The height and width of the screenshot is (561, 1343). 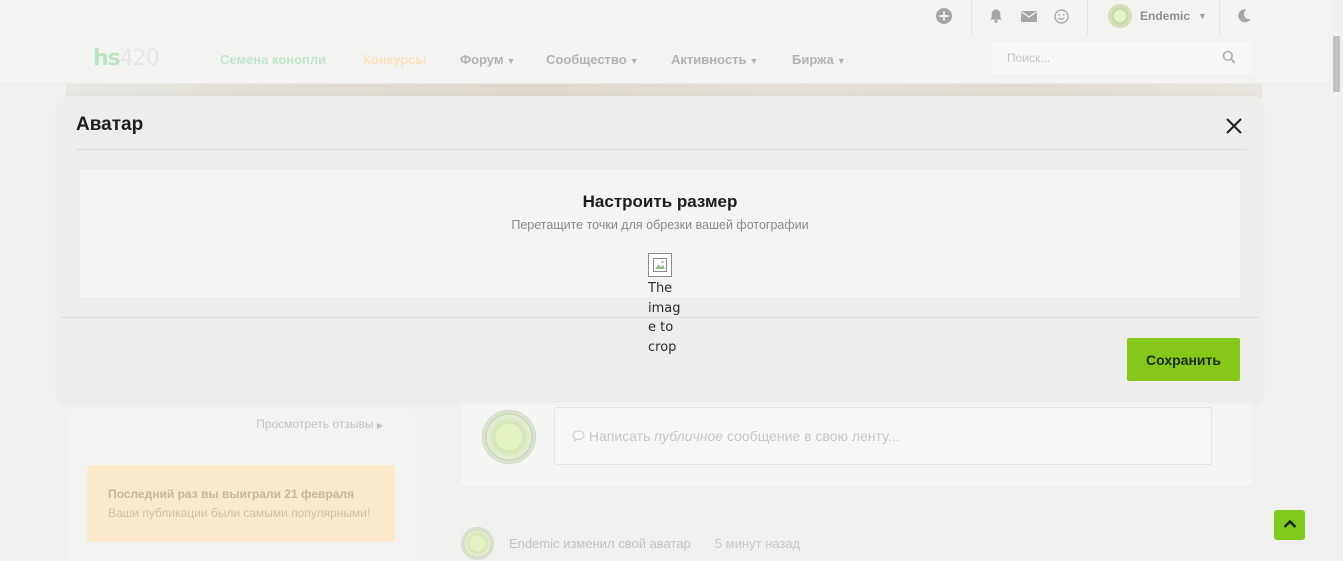 I want to click on logo-hs-text: hs, so click(x=107, y=58).